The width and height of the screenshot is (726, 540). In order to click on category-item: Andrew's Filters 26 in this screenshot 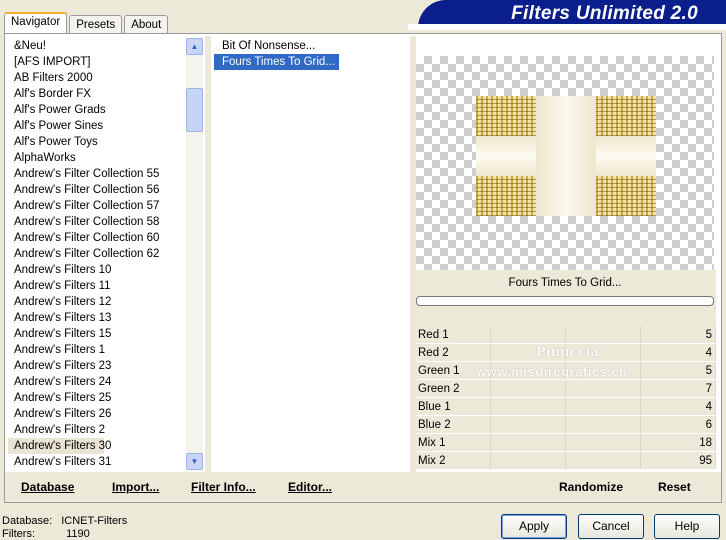, I will do `click(97, 414)`.